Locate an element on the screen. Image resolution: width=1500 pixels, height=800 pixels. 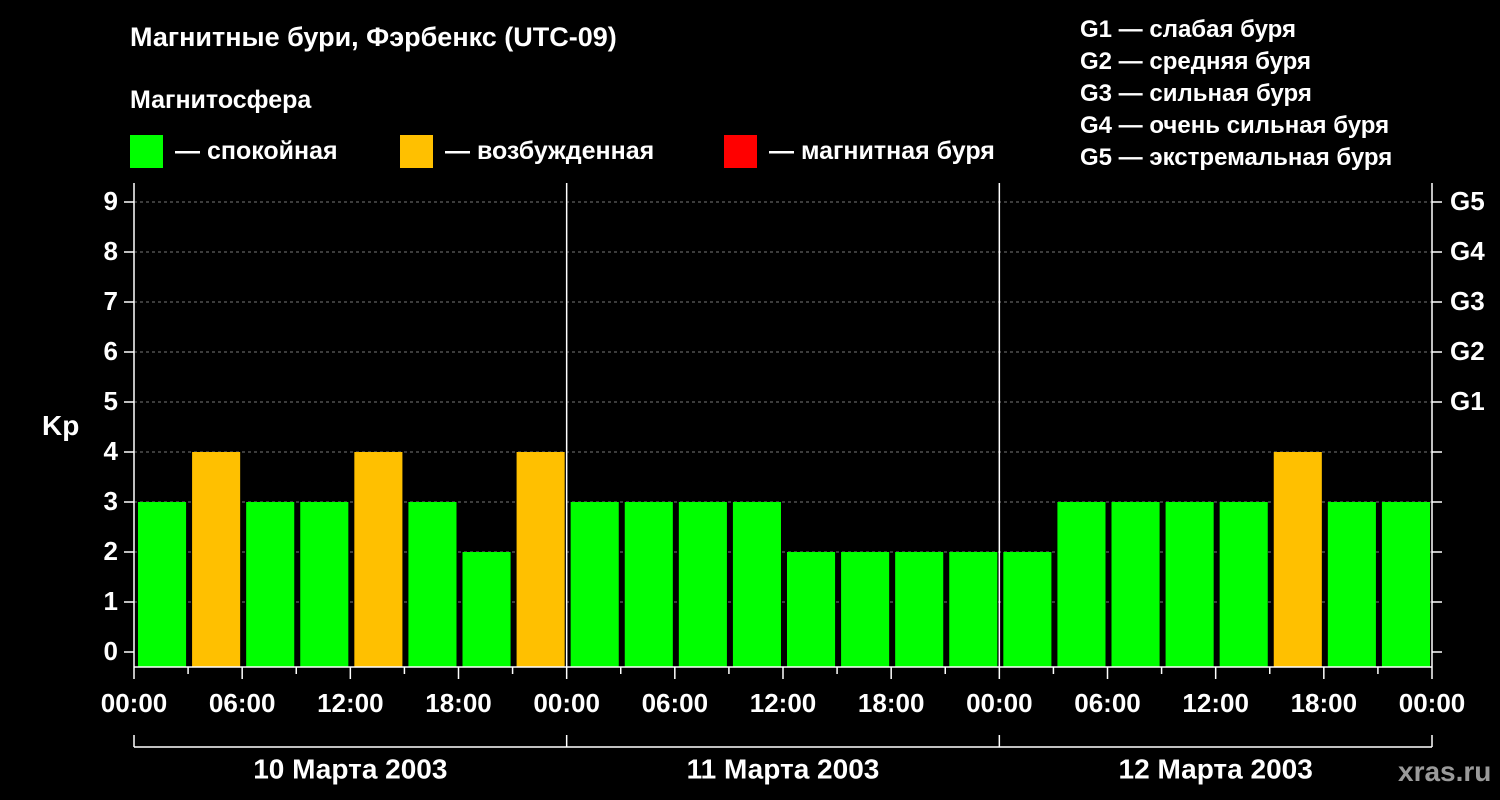
day-label: 10 Марта 2003 is located at coordinates (350, 768).